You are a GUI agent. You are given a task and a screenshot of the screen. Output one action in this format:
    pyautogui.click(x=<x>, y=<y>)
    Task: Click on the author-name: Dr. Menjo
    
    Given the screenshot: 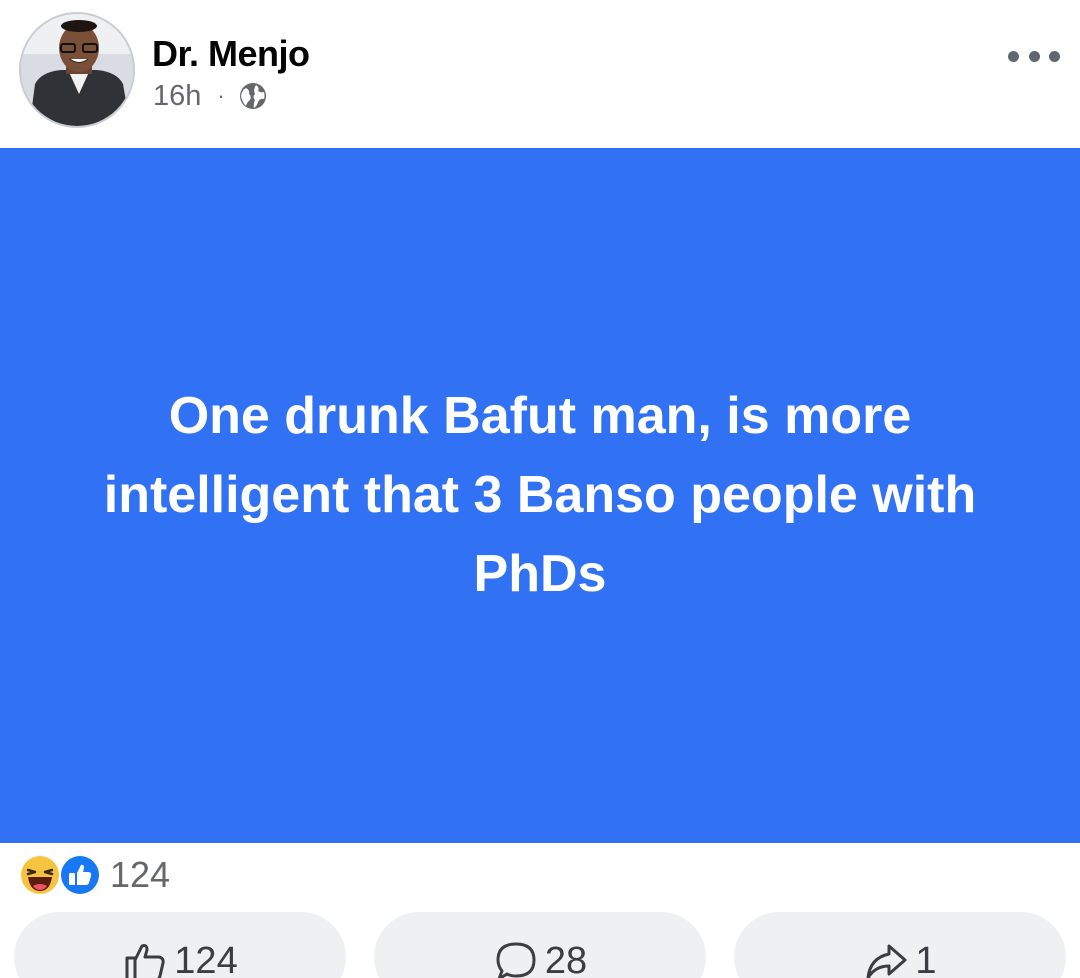 What is the action you would take?
    pyautogui.click(x=231, y=54)
    